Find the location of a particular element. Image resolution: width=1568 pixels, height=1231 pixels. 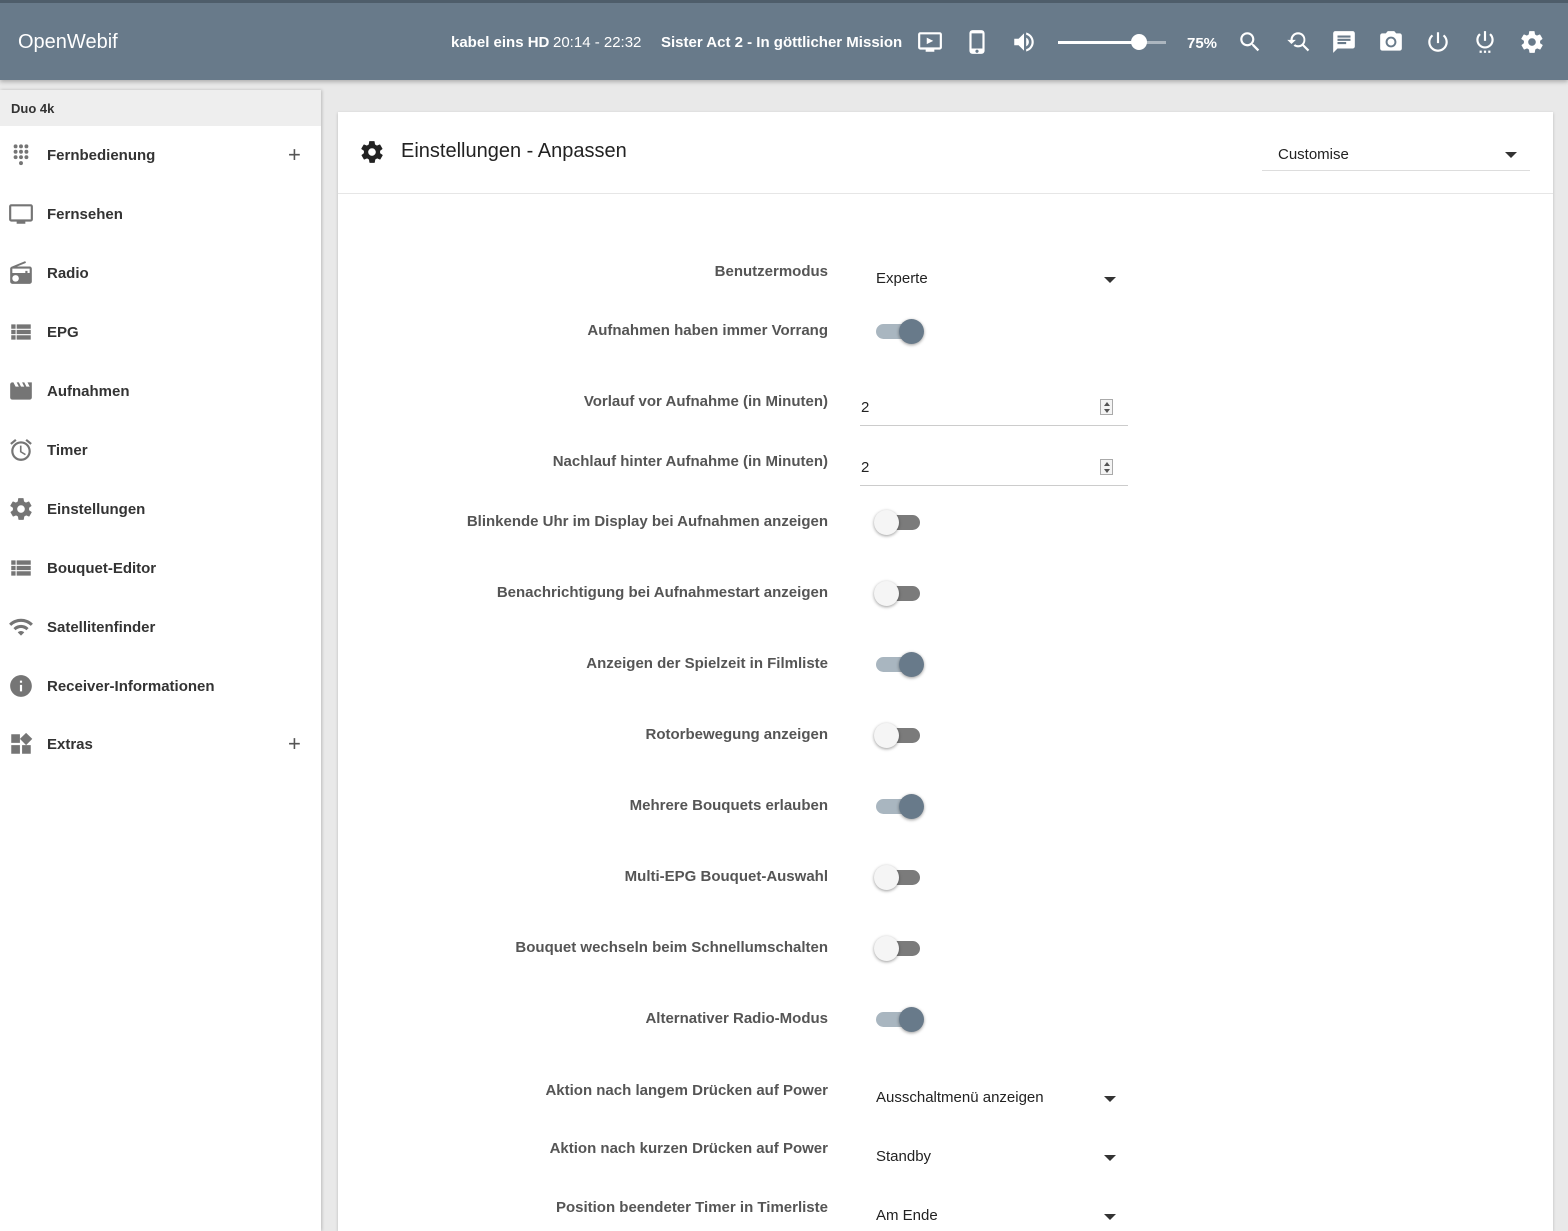

multiple-bouquets-toggle is located at coordinates (902, 806).